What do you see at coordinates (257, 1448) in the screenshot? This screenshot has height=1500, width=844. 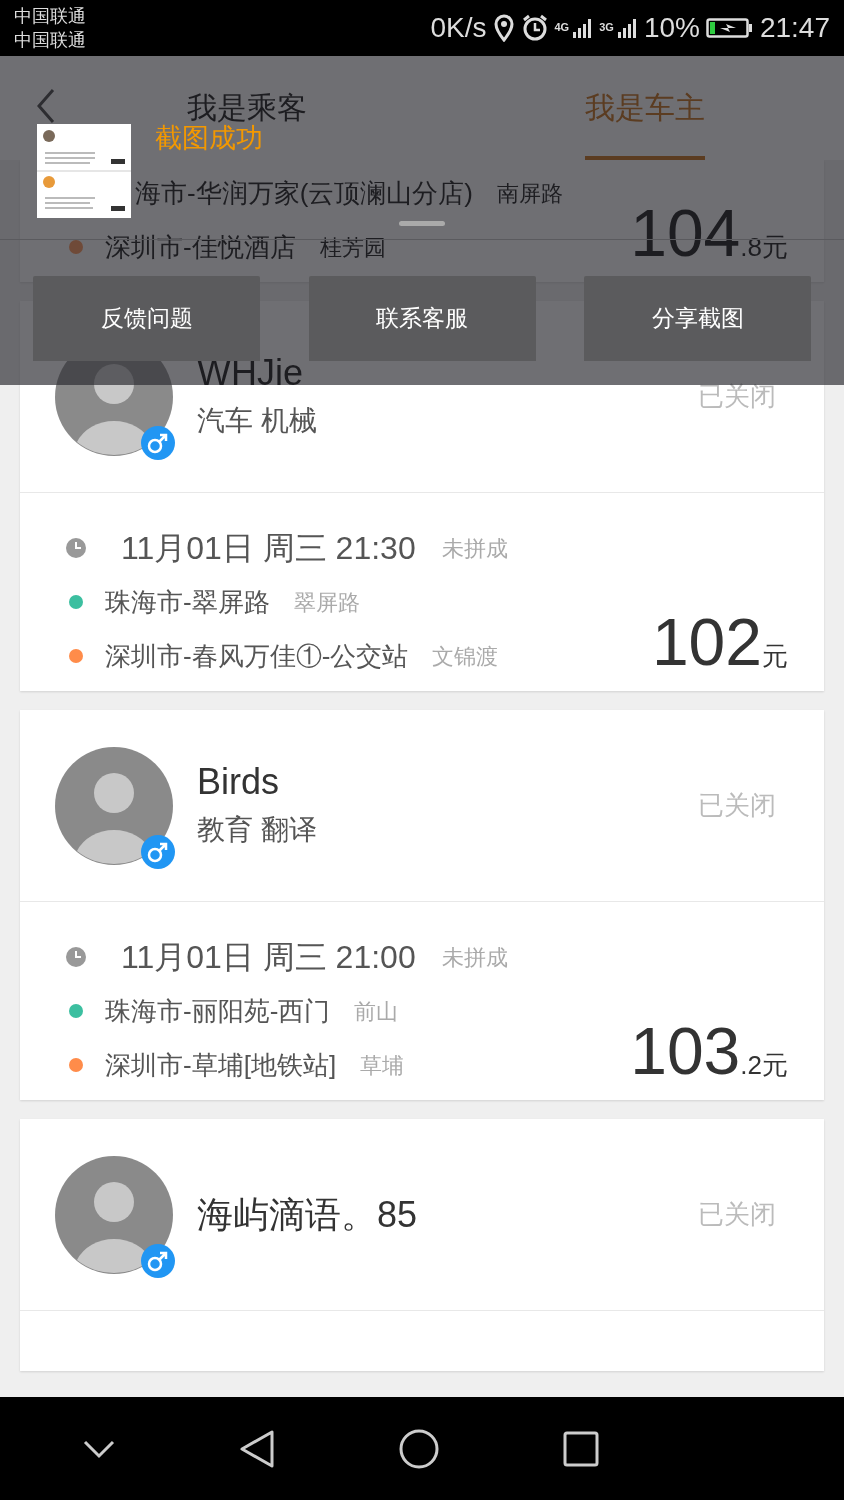 I see `back-icon` at bounding box center [257, 1448].